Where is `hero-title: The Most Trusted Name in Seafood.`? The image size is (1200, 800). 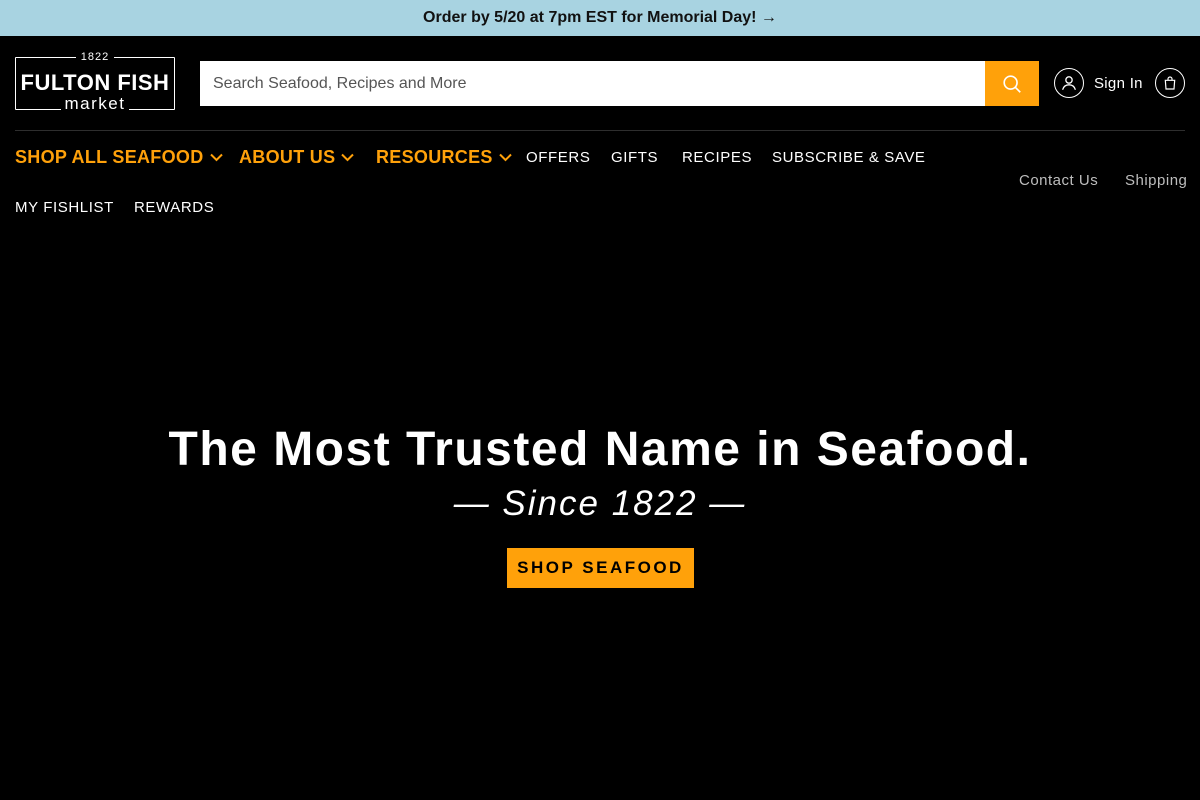
hero-title: The Most Trusted Name in Seafood. is located at coordinates (600, 449).